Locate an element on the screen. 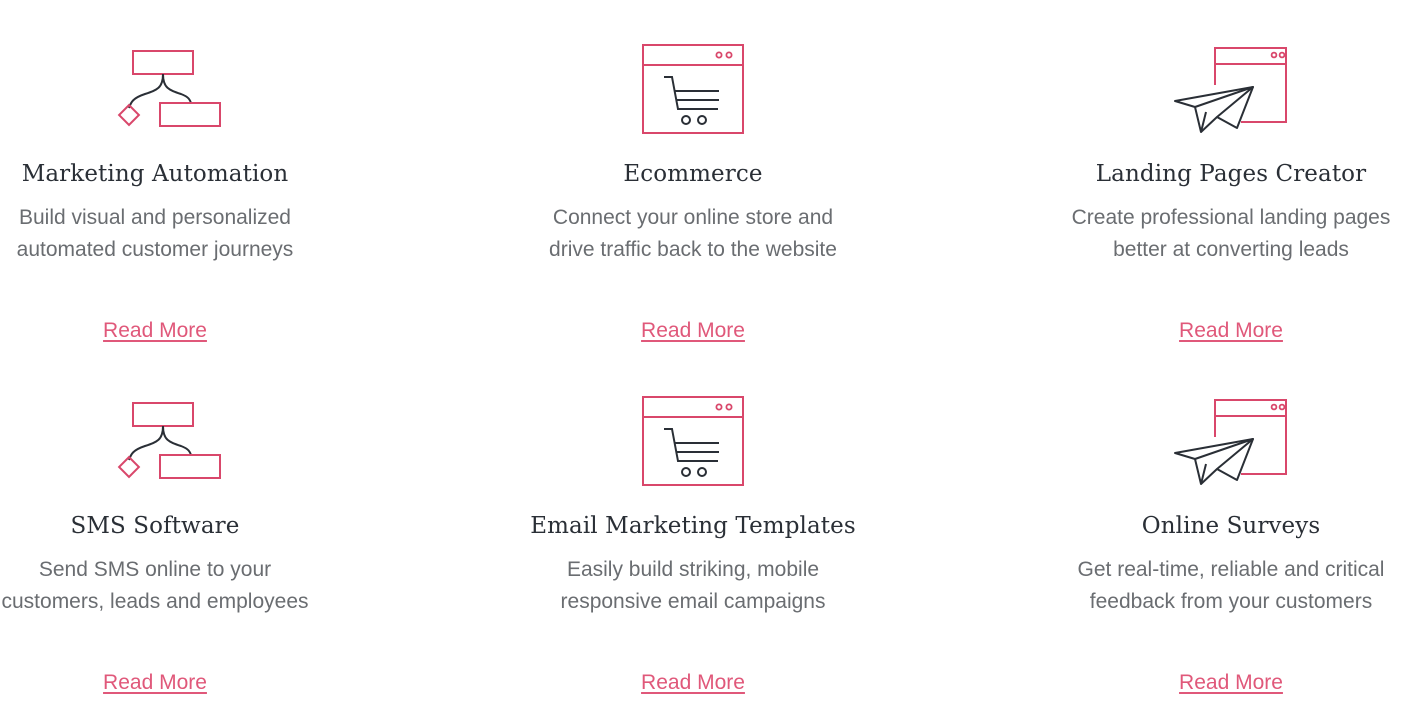 This screenshot has width=1410, height=716. feature-title: Email Marketing Templates is located at coordinates (693, 526).